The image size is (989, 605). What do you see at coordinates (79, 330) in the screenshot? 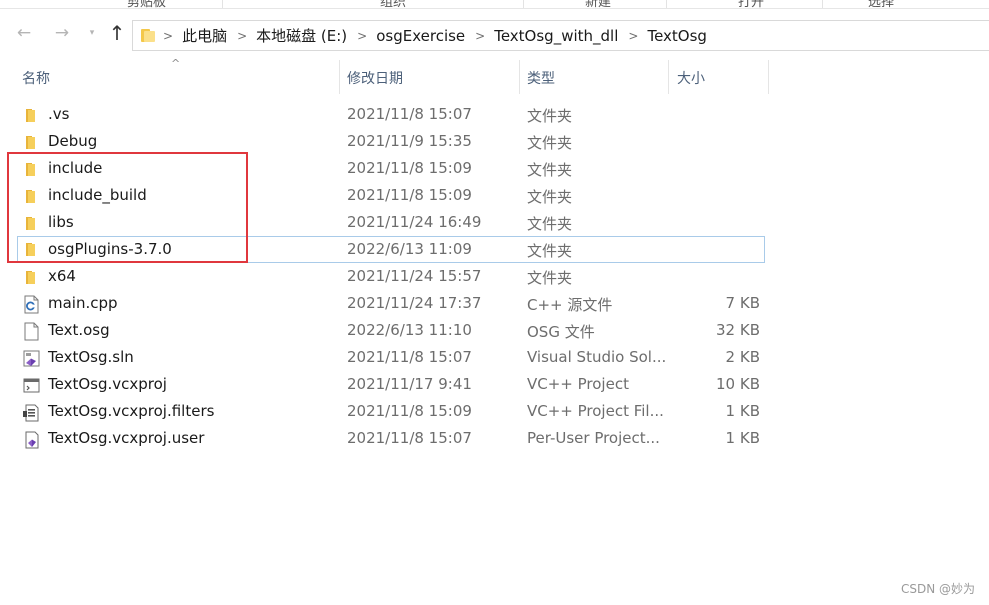
I see `file-name: Text.osg` at bounding box center [79, 330].